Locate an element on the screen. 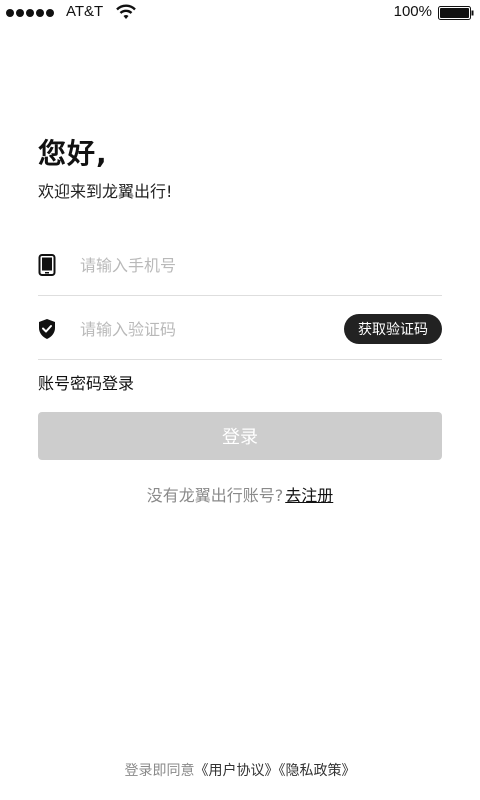 Image resolution: width=480 pixels, height=800 pixels. user-agreement-link: 《用户协议》 is located at coordinates (237, 771).